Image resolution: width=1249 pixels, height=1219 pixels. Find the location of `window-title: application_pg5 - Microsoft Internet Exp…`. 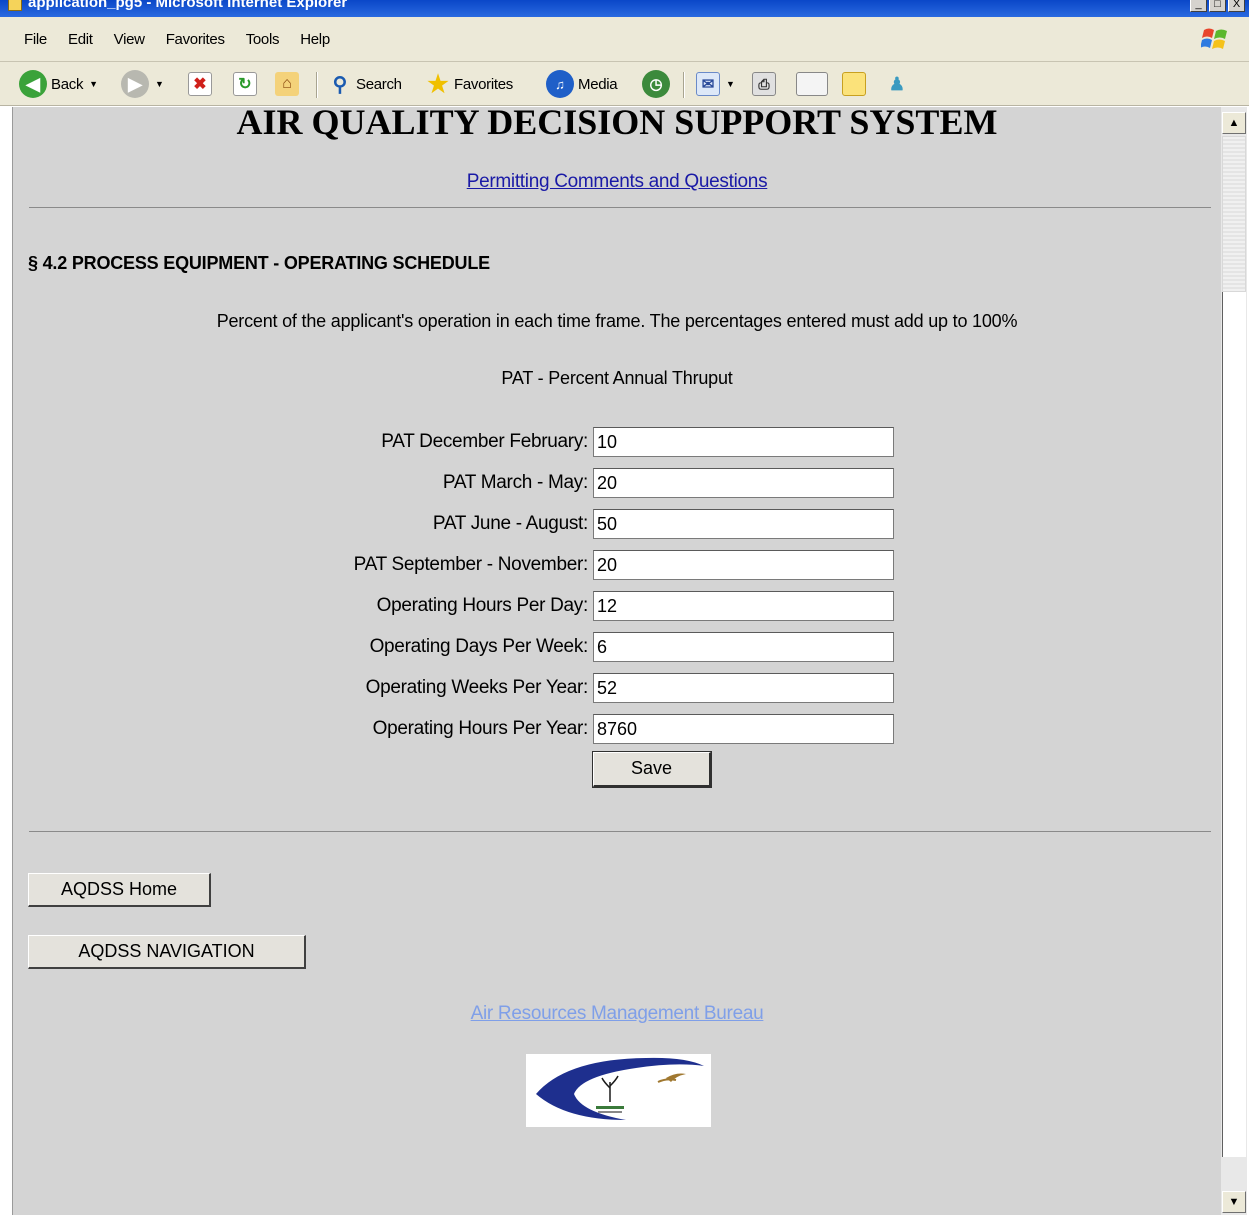

window-title: application_pg5 - Microsoft Internet Exp… is located at coordinates (188, 5).